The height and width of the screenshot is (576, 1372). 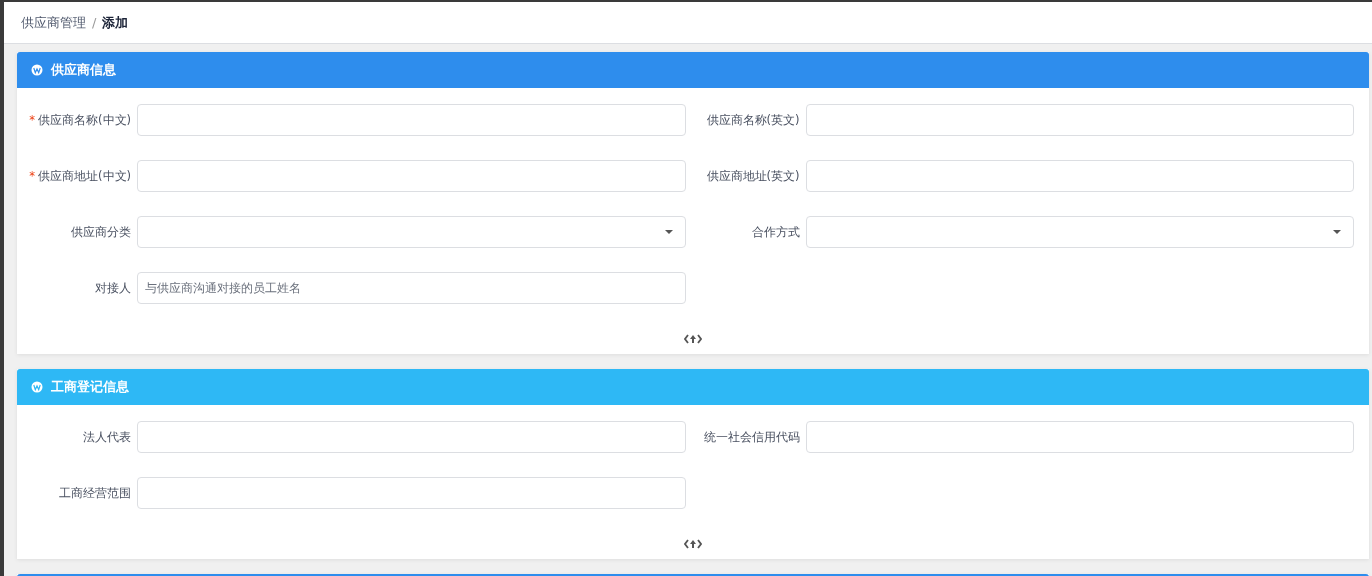 I want to click on field-label: 对接人, so click(x=113, y=287).